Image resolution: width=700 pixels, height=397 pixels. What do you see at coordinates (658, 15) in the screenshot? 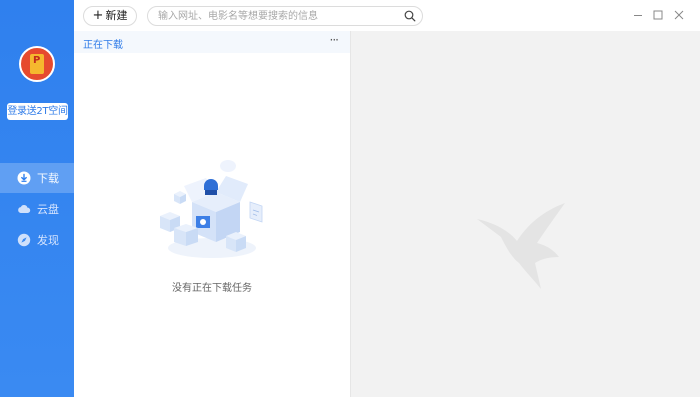
I see `maximize-icon` at bounding box center [658, 15].